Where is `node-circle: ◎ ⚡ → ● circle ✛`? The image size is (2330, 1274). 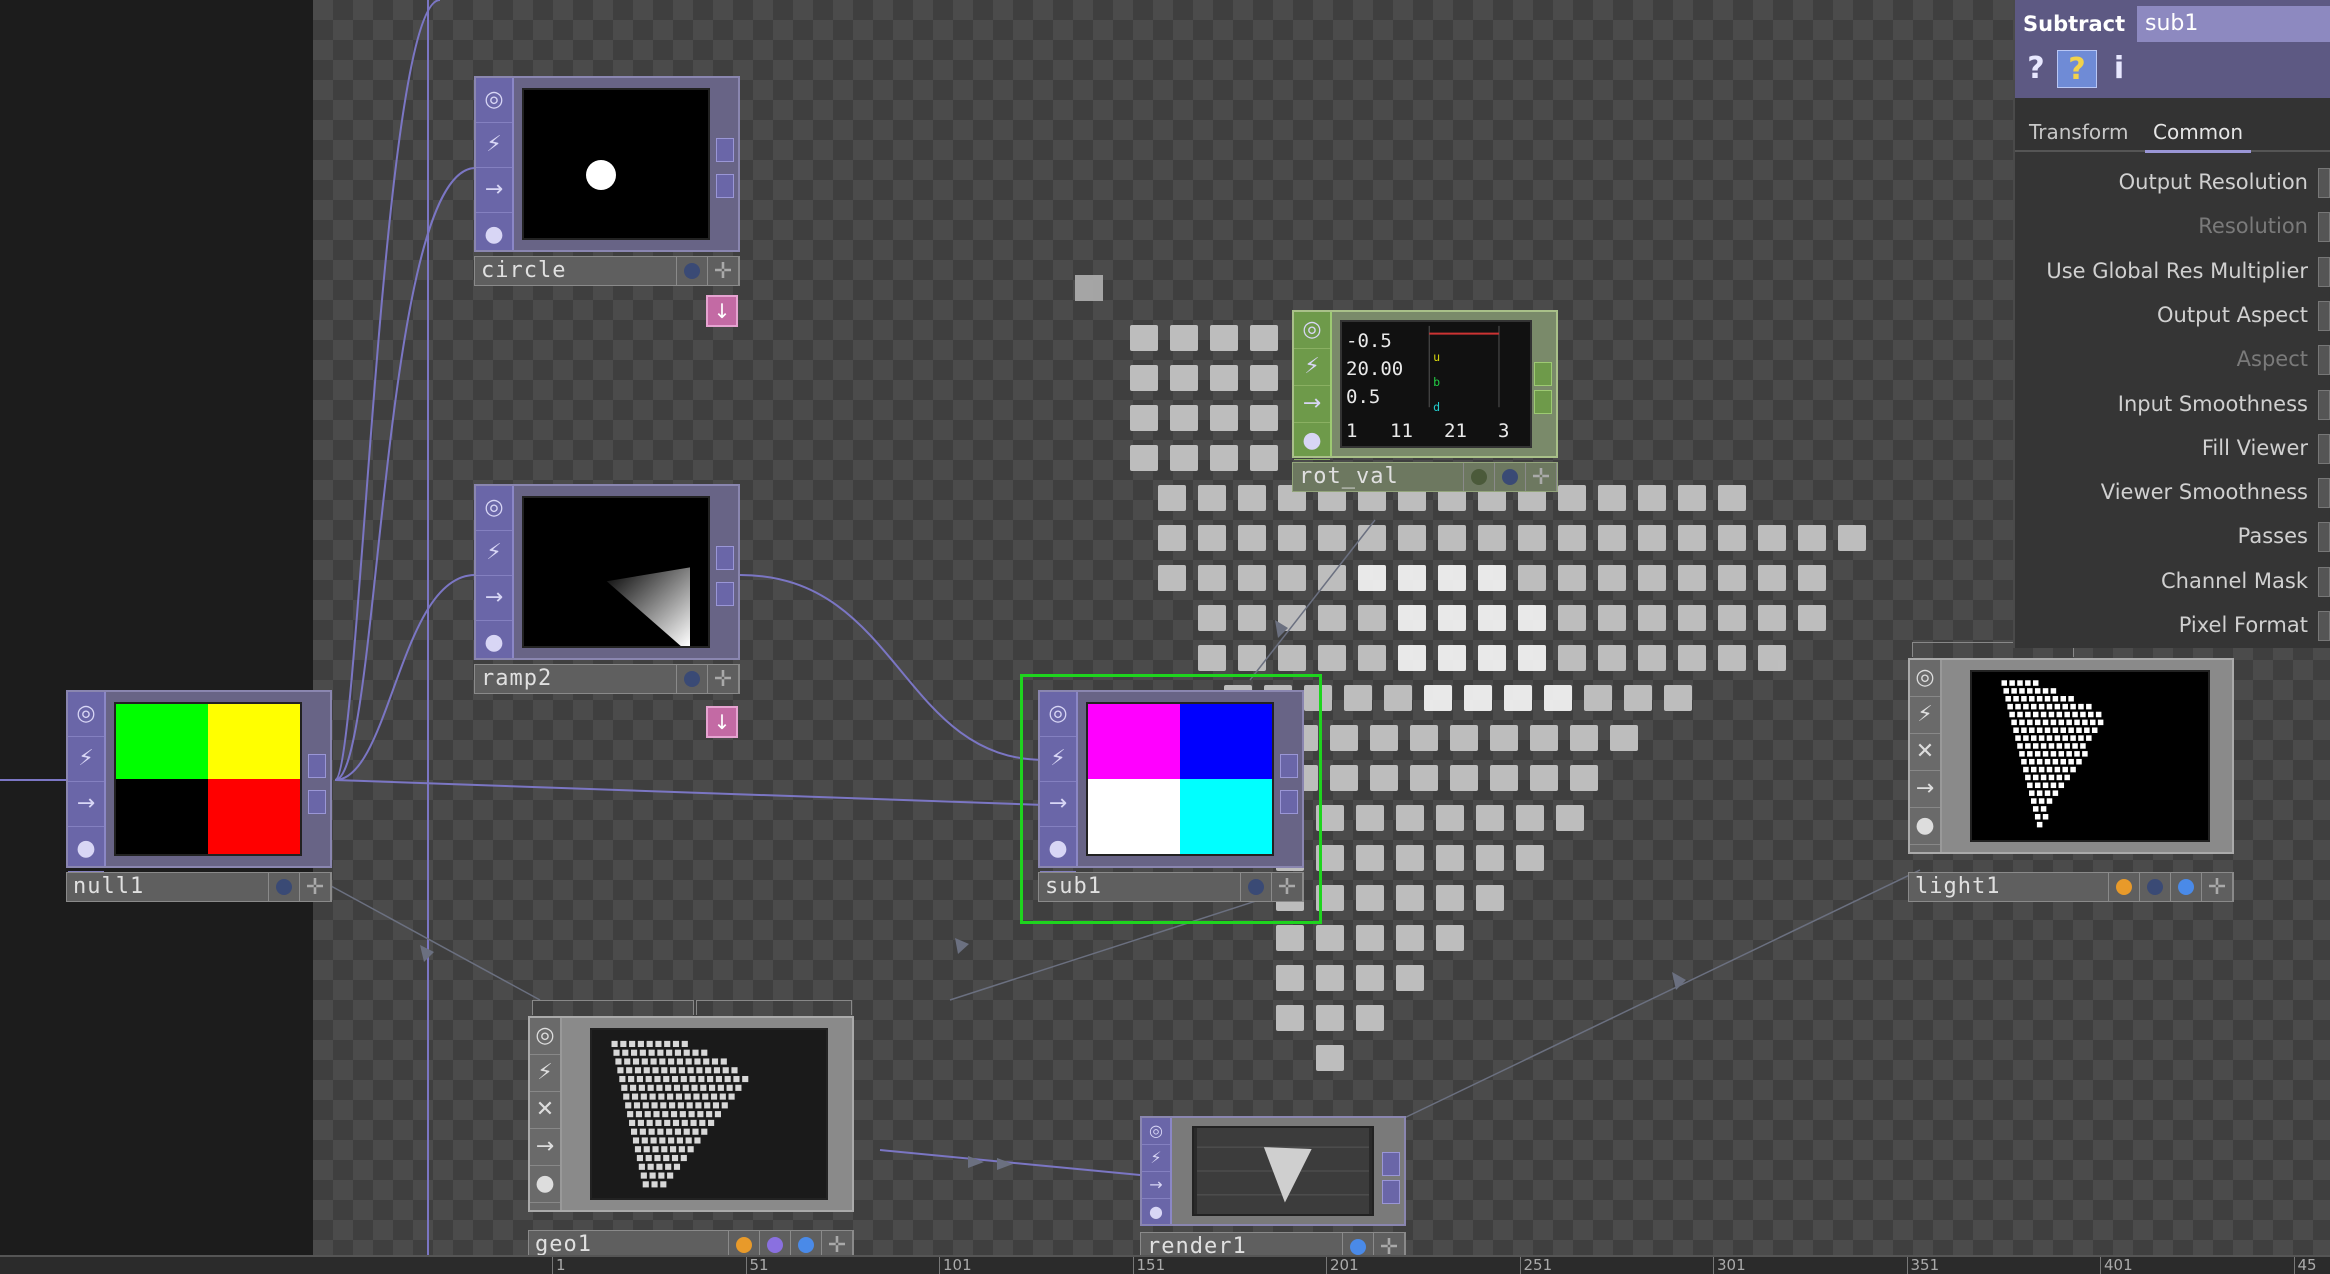
node-circle: ◎ ⚡ → ● circle ✛ is located at coordinates (607, 183).